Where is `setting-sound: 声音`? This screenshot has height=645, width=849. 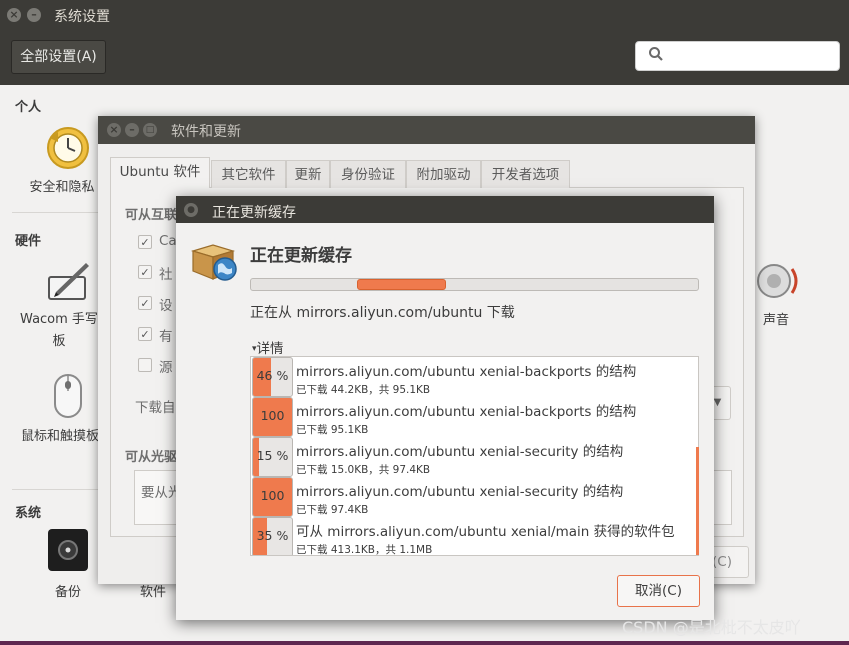 setting-sound: 声音 is located at coordinates (776, 318).